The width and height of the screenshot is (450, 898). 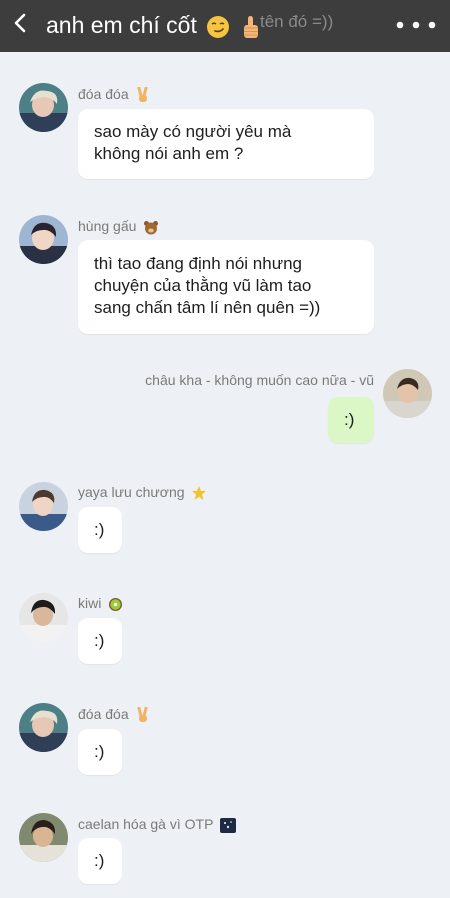 I want to click on sender-name: caelan hóa gà vì OTP, so click(x=157, y=824).